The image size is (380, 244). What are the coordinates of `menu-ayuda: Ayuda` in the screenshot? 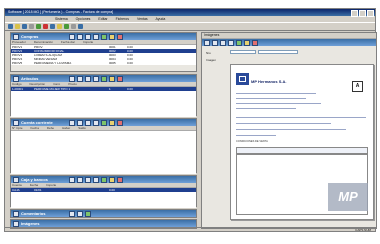 It's located at (160, 19).